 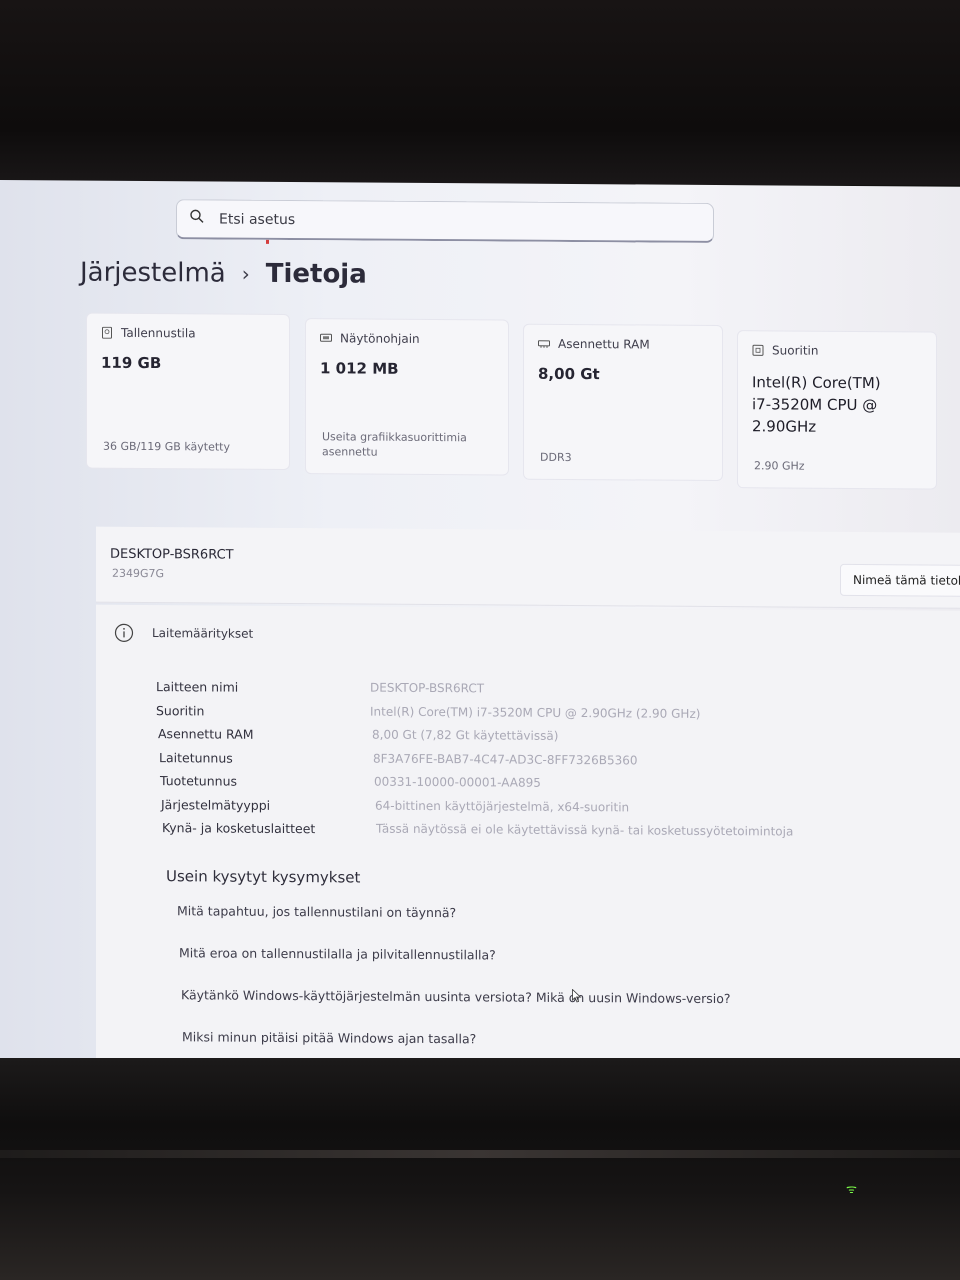 I want to click on ram-type: DDR3, so click(x=556, y=457).